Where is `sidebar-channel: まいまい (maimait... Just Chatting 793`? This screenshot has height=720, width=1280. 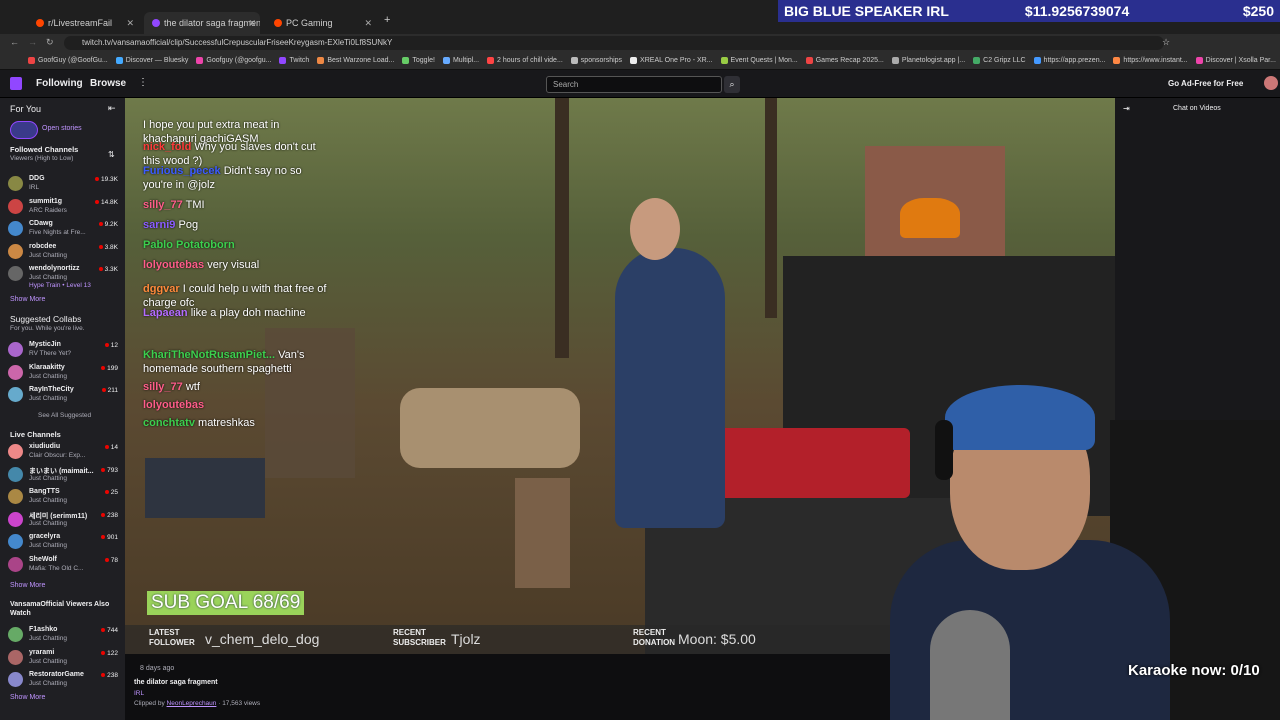
sidebar-channel: まいまい (maimait... Just Chatting 793 is located at coordinates (64, 476).